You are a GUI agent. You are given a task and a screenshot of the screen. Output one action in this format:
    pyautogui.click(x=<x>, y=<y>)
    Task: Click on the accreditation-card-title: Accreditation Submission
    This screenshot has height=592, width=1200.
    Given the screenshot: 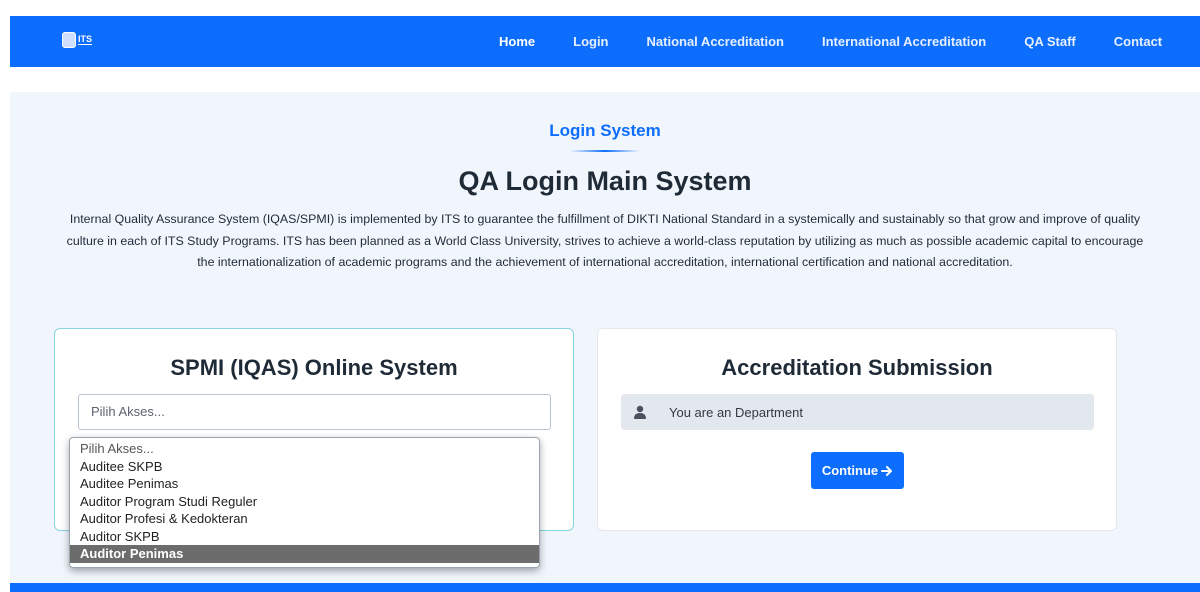 What is the action you would take?
    pyautogui.click(x=857, y=367)
    